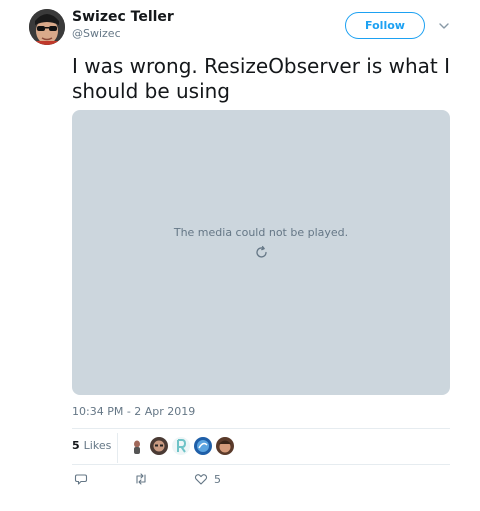  Describe the element at coordinates (47, 27) in the screenshot. I see `author-avatar` at that location.